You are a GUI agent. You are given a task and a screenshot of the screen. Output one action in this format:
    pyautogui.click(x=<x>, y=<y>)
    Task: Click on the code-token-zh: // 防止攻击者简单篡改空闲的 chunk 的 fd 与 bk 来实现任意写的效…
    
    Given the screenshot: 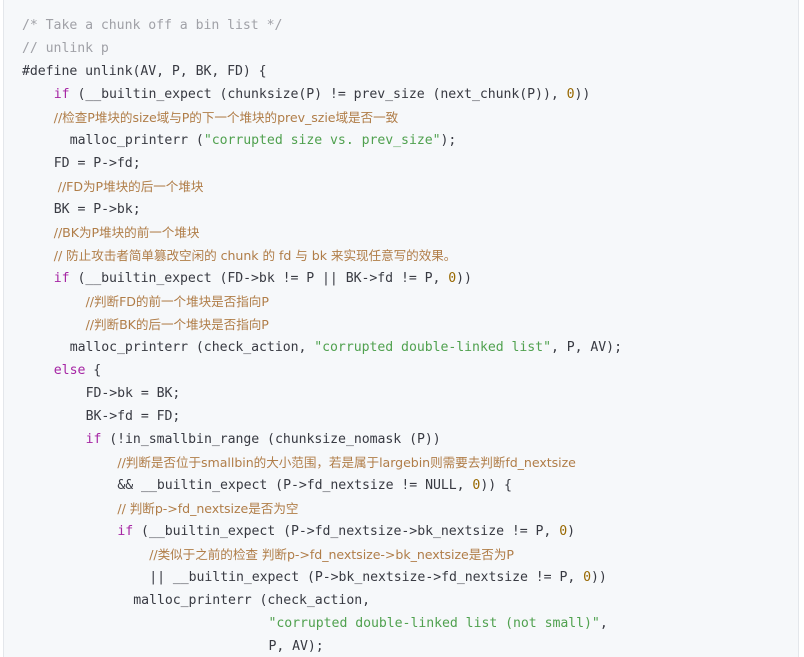 What is the action you would take?
    pyautogui.click(x=255, y=255)
    